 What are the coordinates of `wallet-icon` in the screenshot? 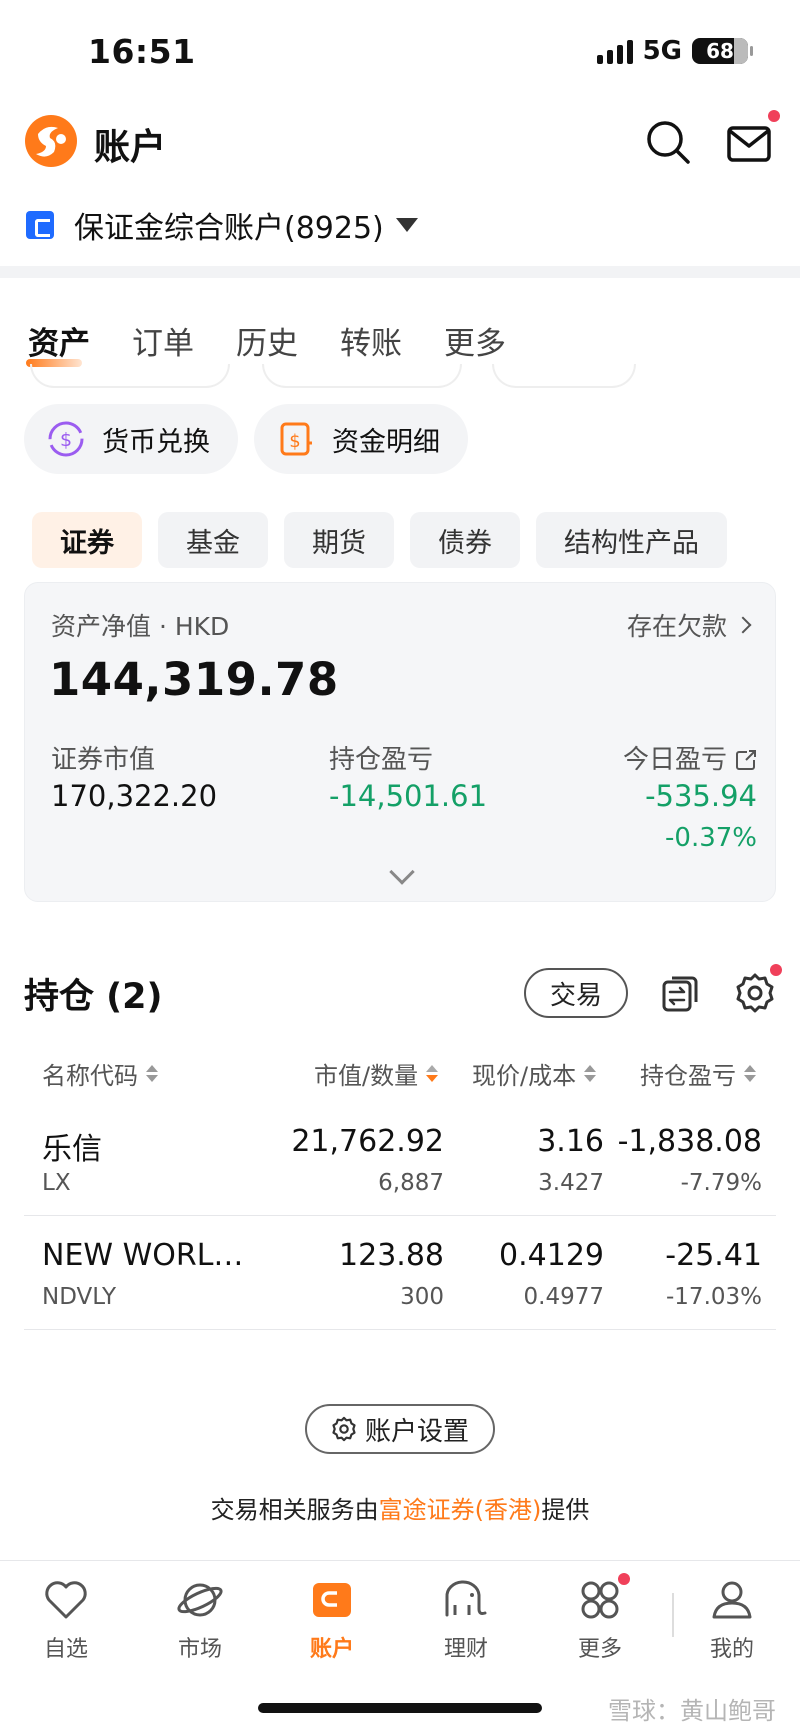 It's located at (332, 1600).